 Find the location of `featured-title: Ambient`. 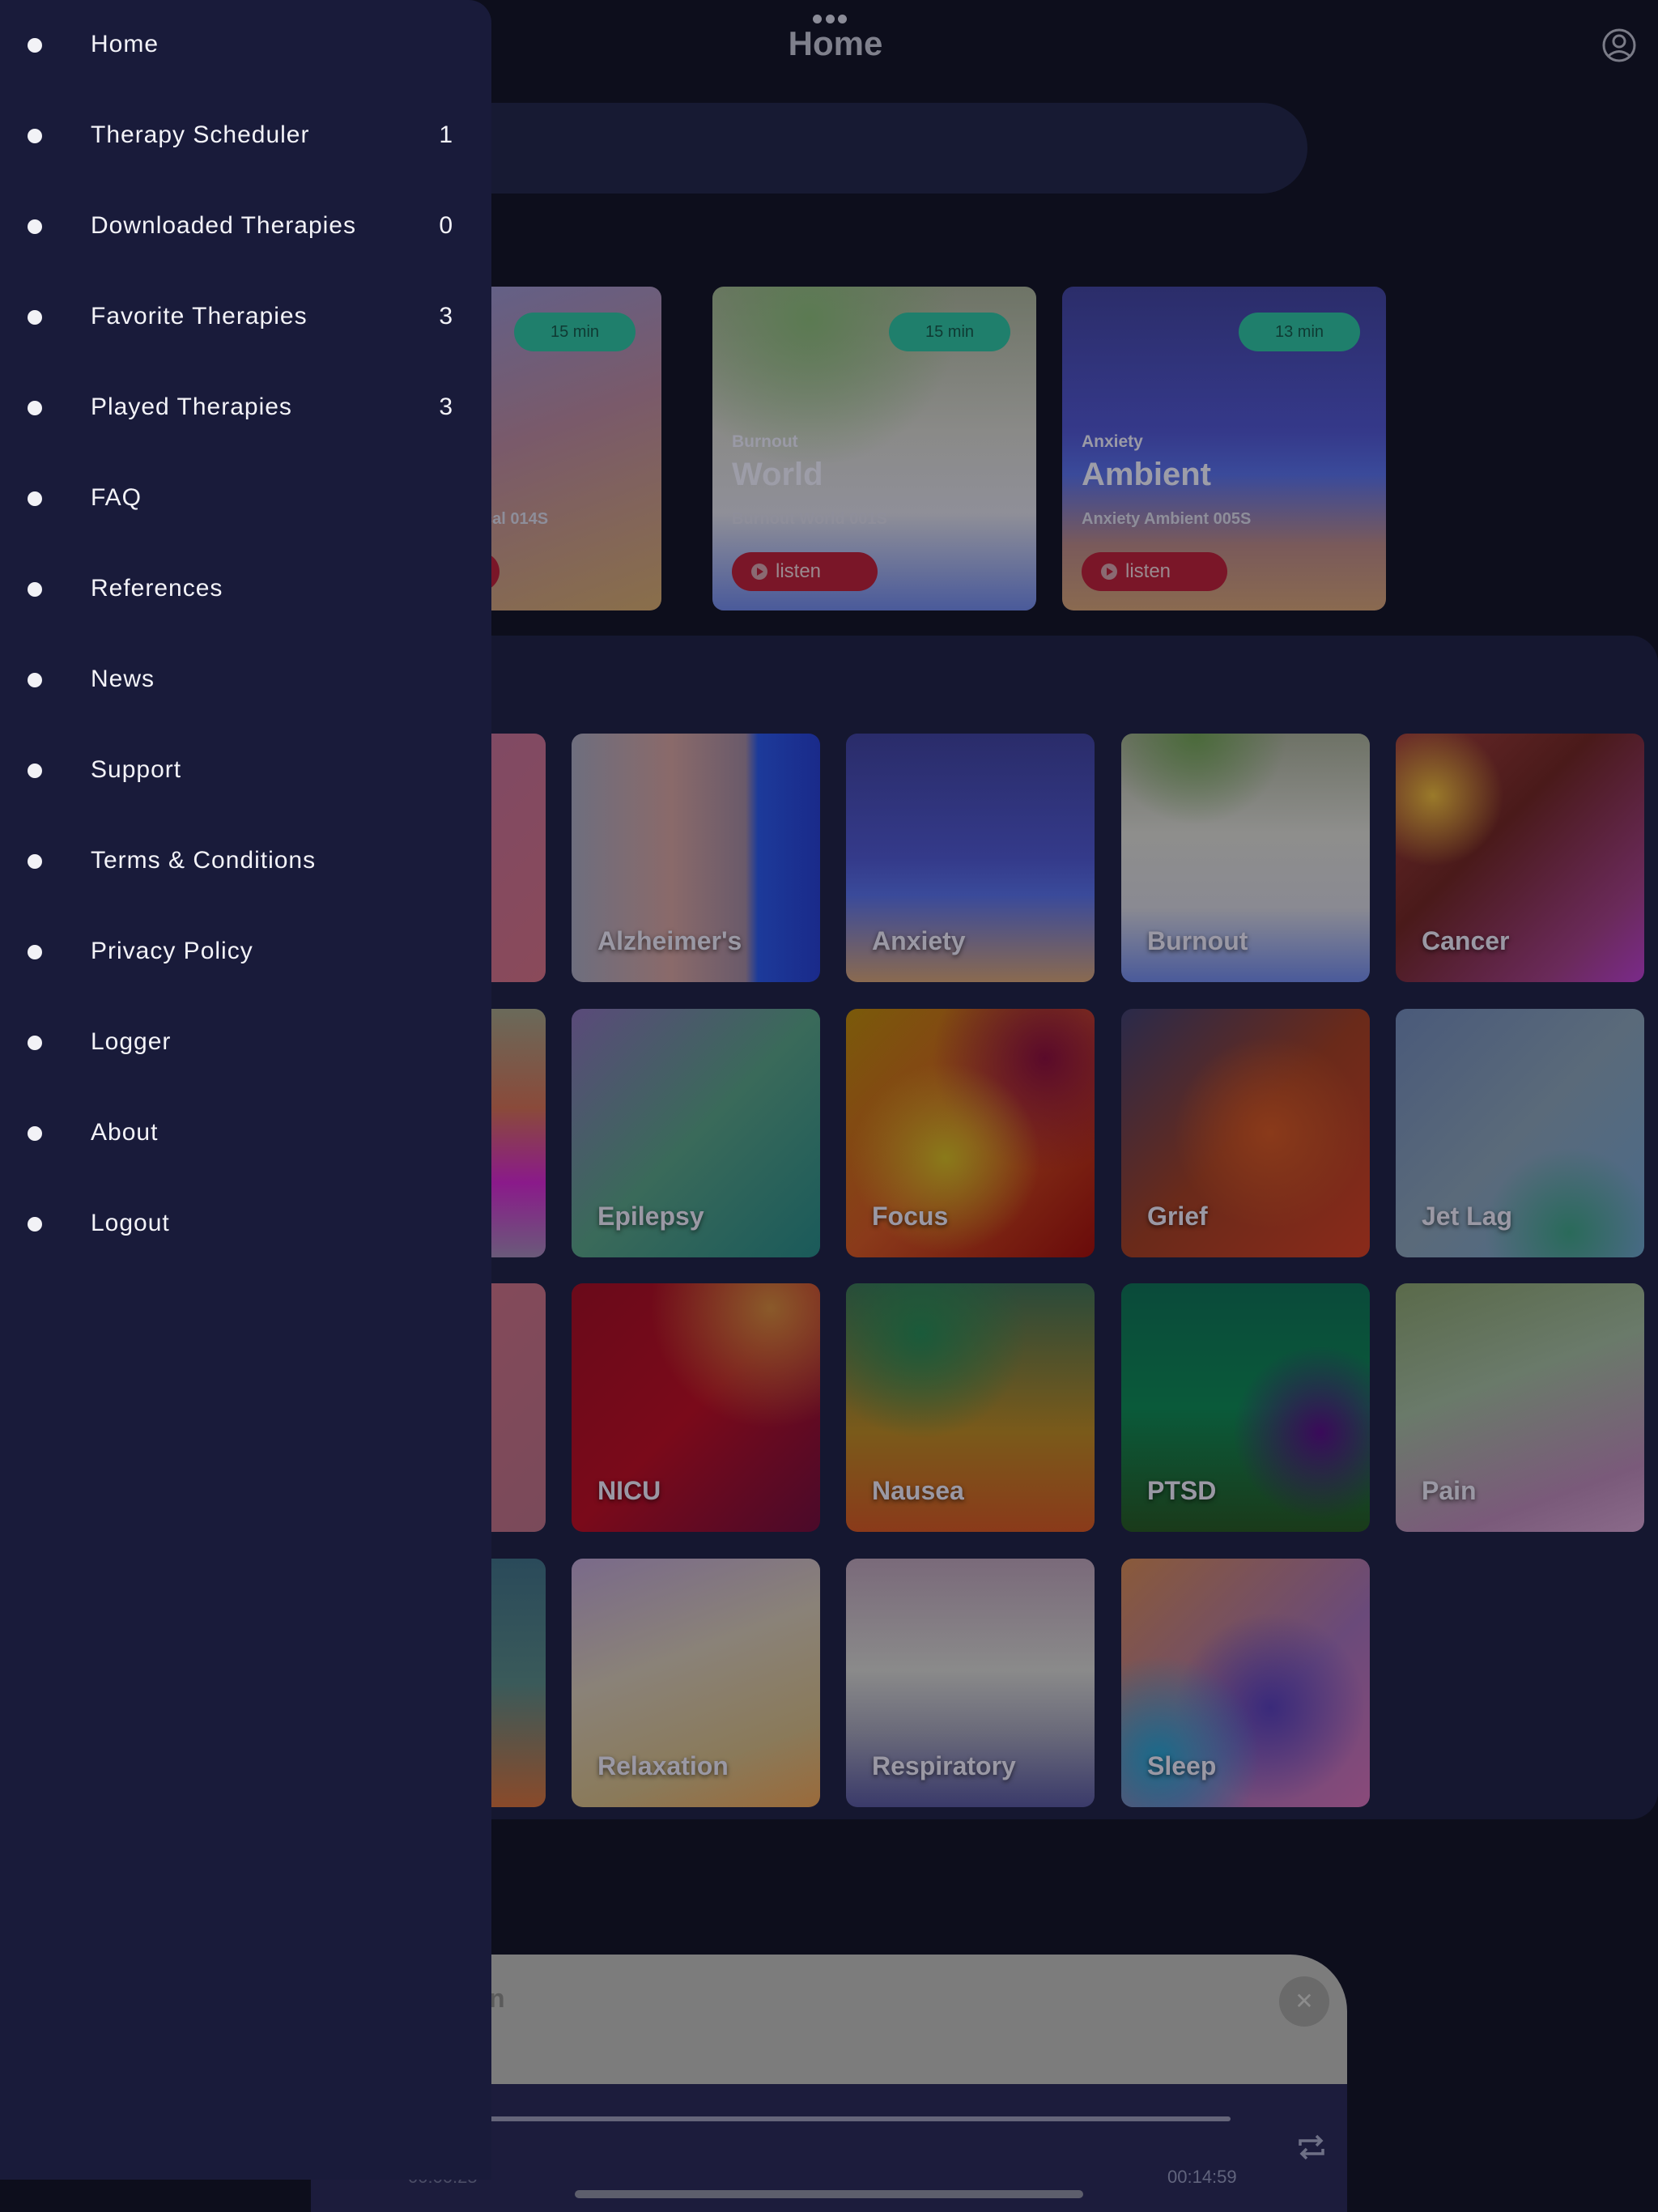

featured-title: Ambient is located at coordinates (1146, 475).